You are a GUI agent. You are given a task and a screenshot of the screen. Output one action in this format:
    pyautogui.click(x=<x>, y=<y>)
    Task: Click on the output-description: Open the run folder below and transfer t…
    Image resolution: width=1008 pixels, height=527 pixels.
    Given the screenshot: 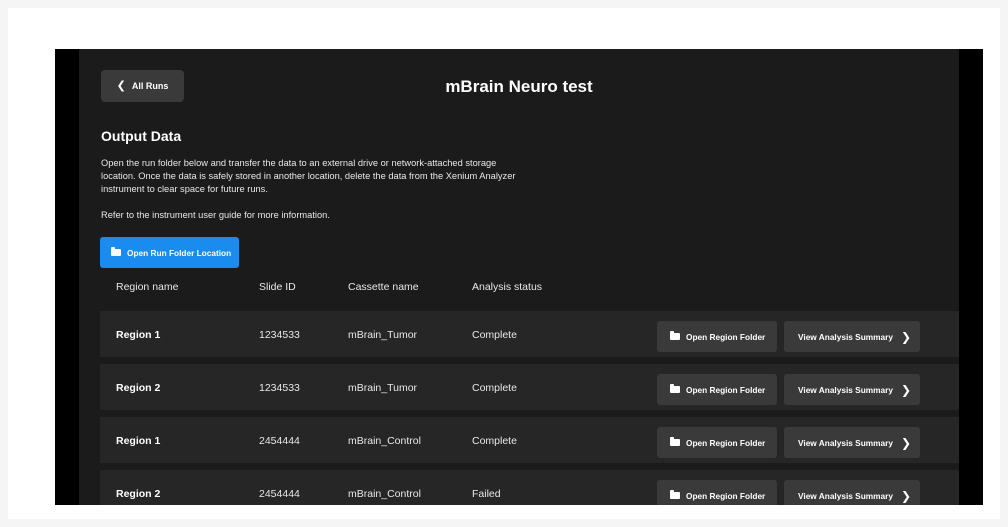 What is the action you would take?
    pyautogui.click(x=311, y=196)
    